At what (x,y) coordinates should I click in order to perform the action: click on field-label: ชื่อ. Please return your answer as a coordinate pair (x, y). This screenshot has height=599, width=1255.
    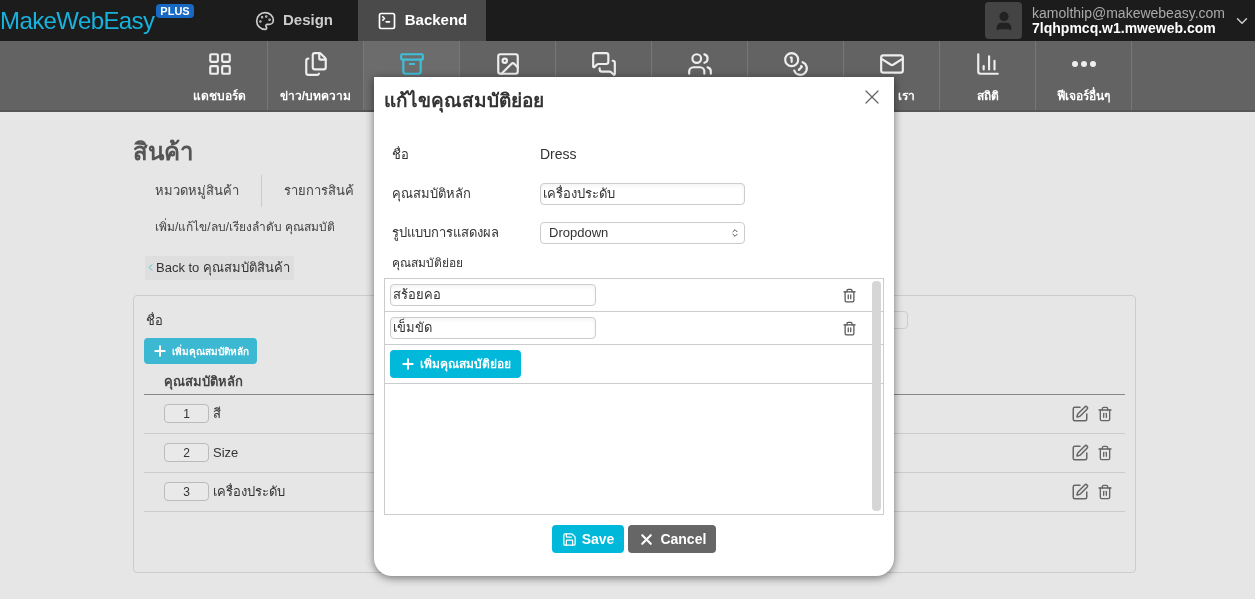
    Looking at the image, I should click on (401, 154).